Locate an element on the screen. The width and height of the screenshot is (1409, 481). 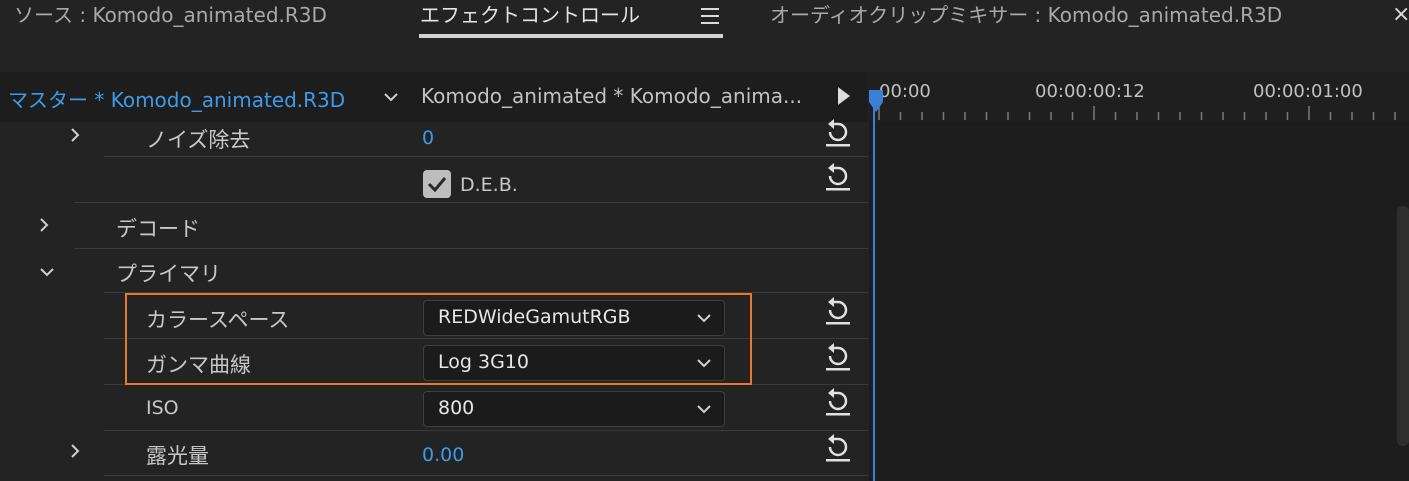
ruler-ticks is located at coordinates (1137, 113).